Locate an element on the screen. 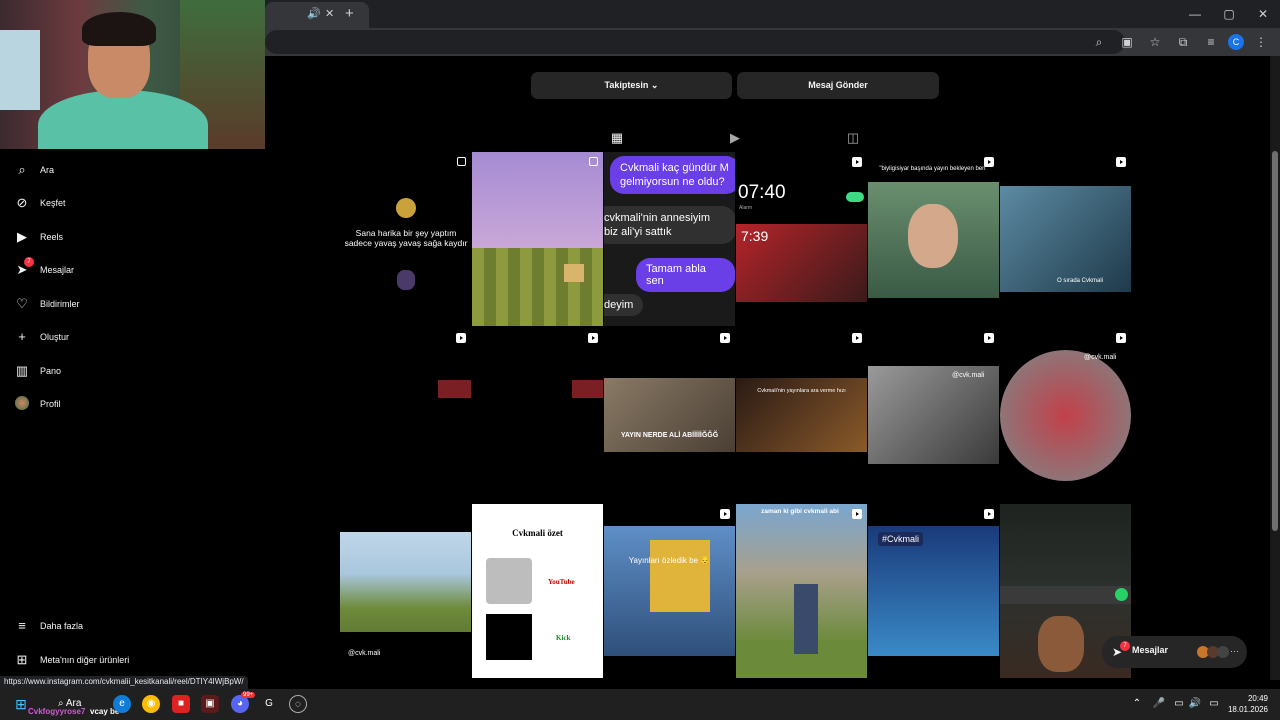 The image size is (1280, 720). alarm-toggle is located at coordinates (855, 197).